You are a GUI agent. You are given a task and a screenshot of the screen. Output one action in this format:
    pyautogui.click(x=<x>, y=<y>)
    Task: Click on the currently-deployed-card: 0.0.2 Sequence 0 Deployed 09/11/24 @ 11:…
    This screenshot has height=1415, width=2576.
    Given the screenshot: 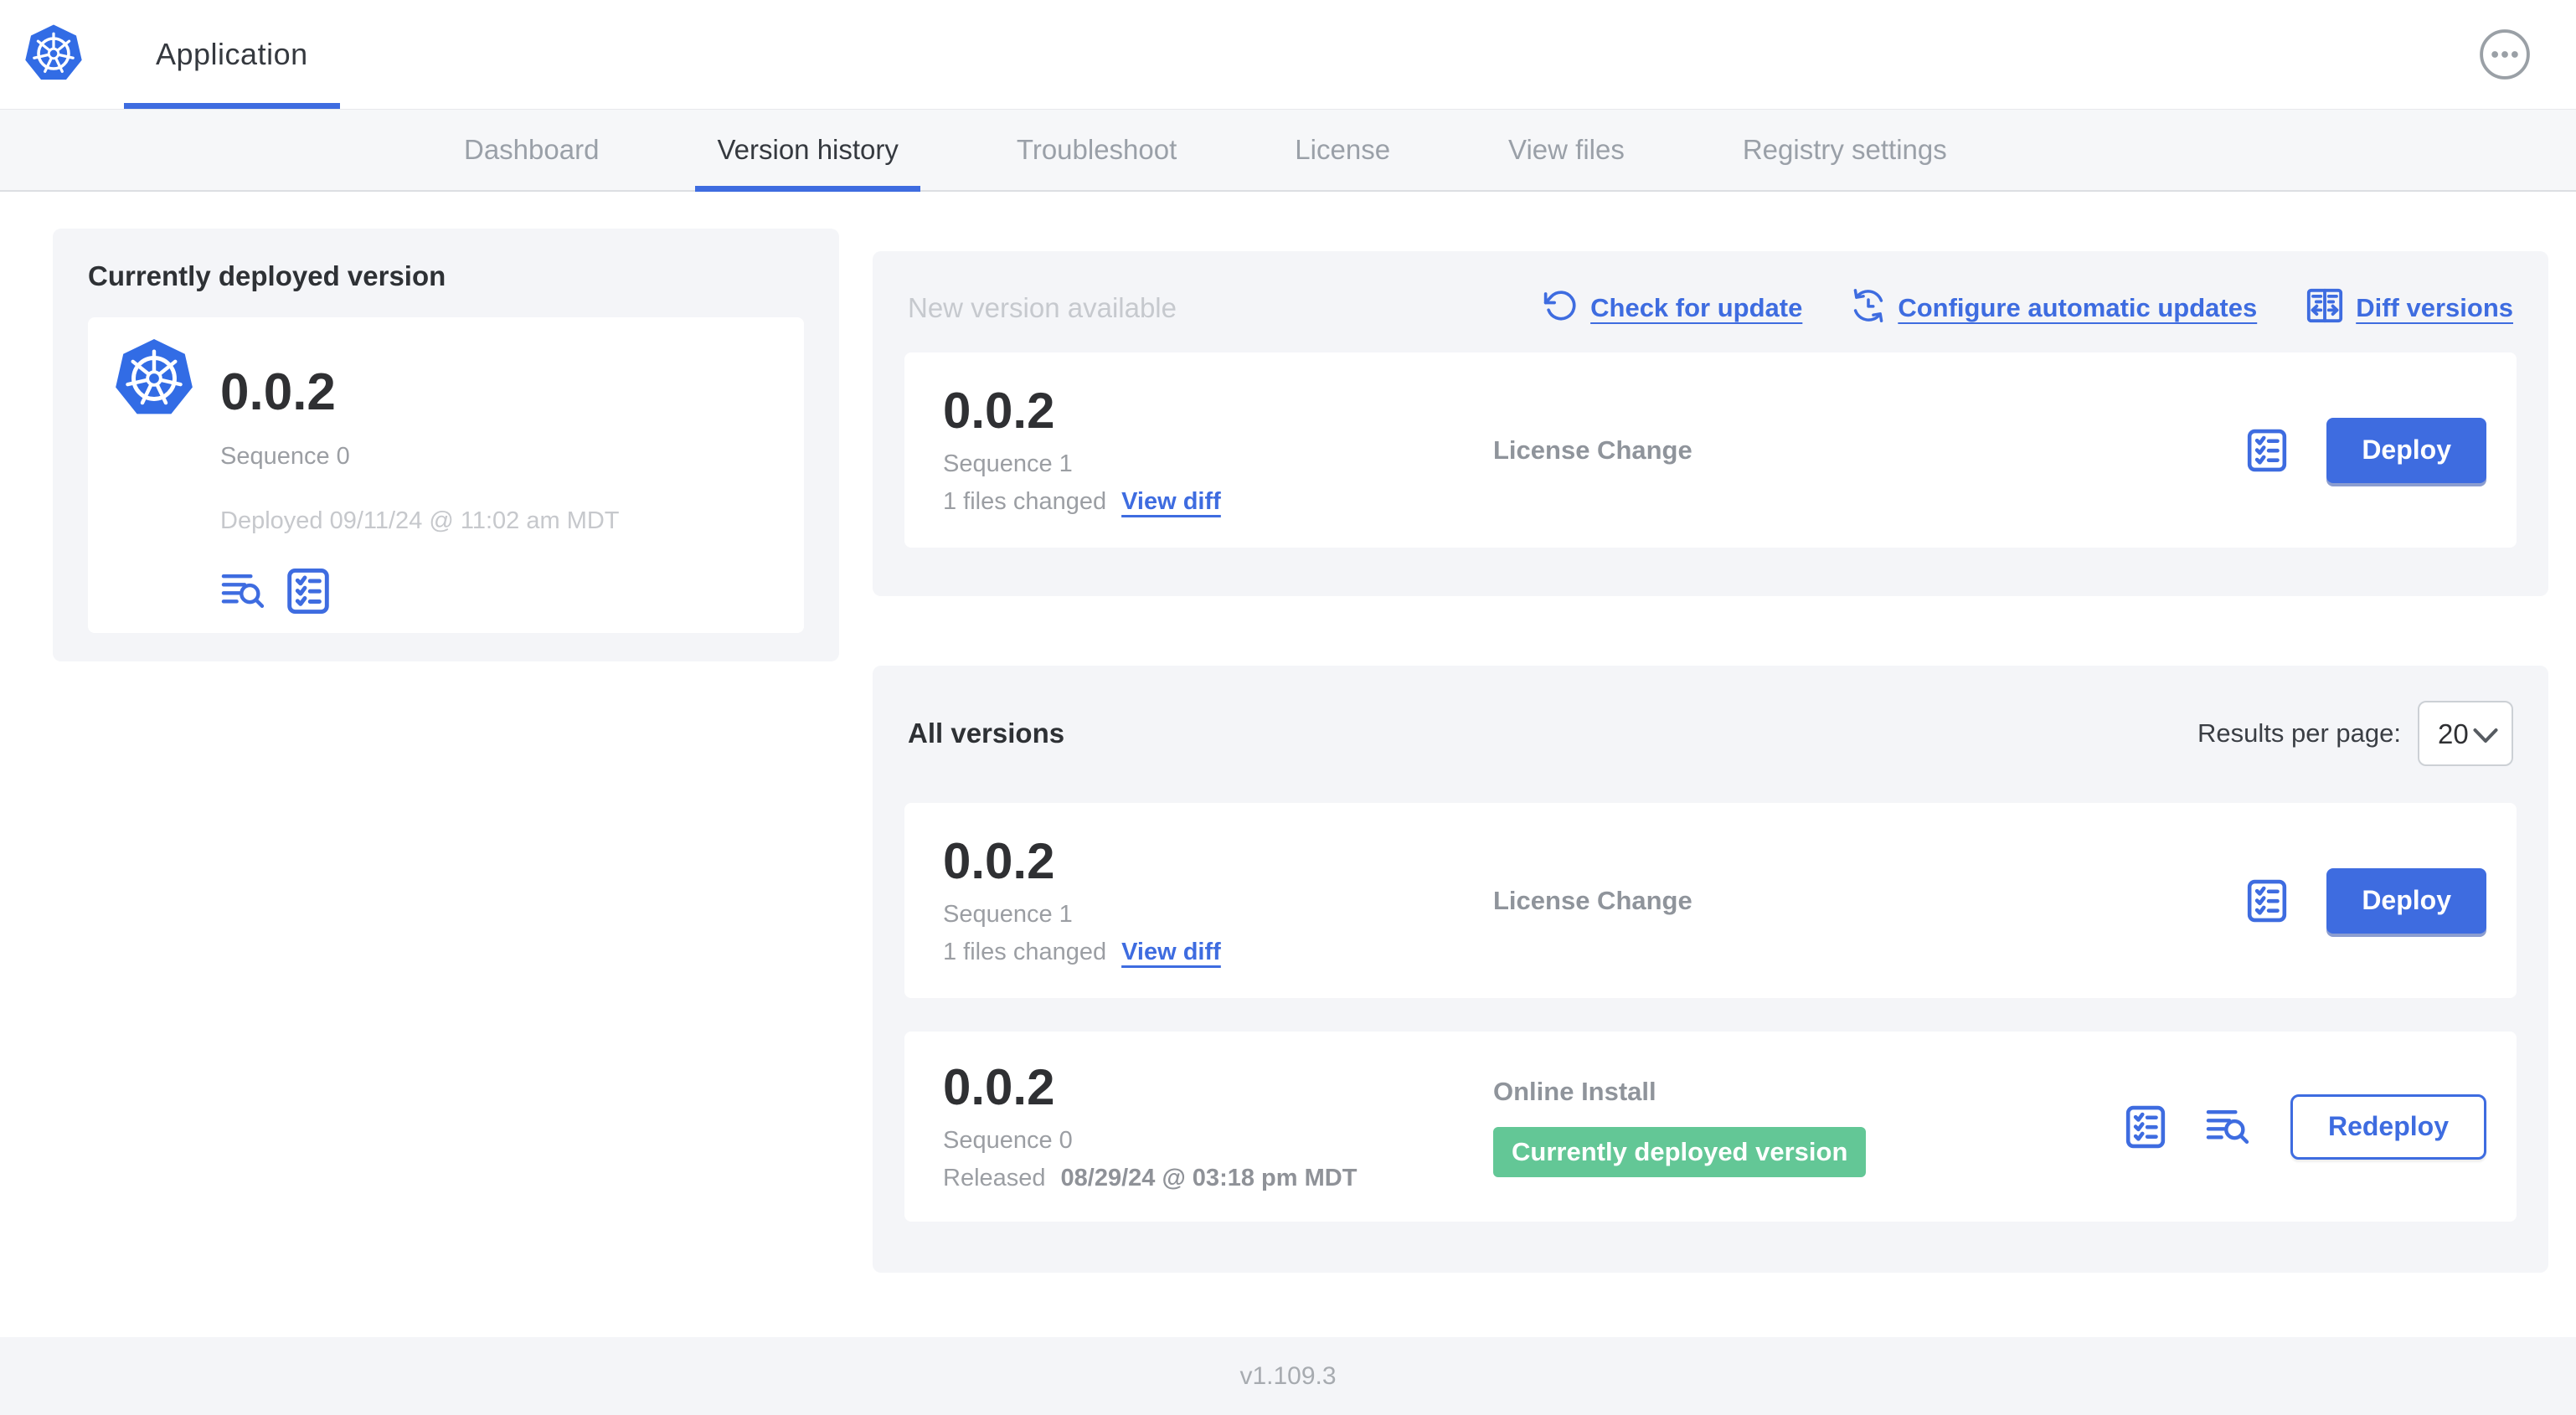 What is the action you would take?
    pyautogui.click(x=446, y=475)
    